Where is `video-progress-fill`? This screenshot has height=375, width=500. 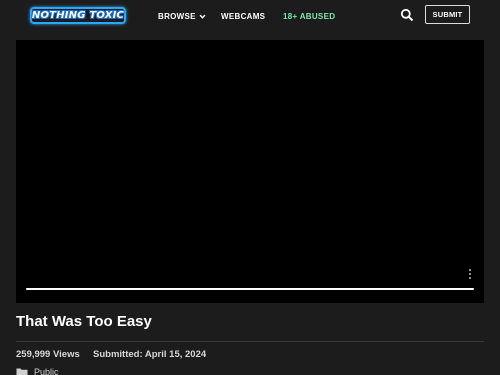 video-progress-fill is located at coordinates (250, 289).